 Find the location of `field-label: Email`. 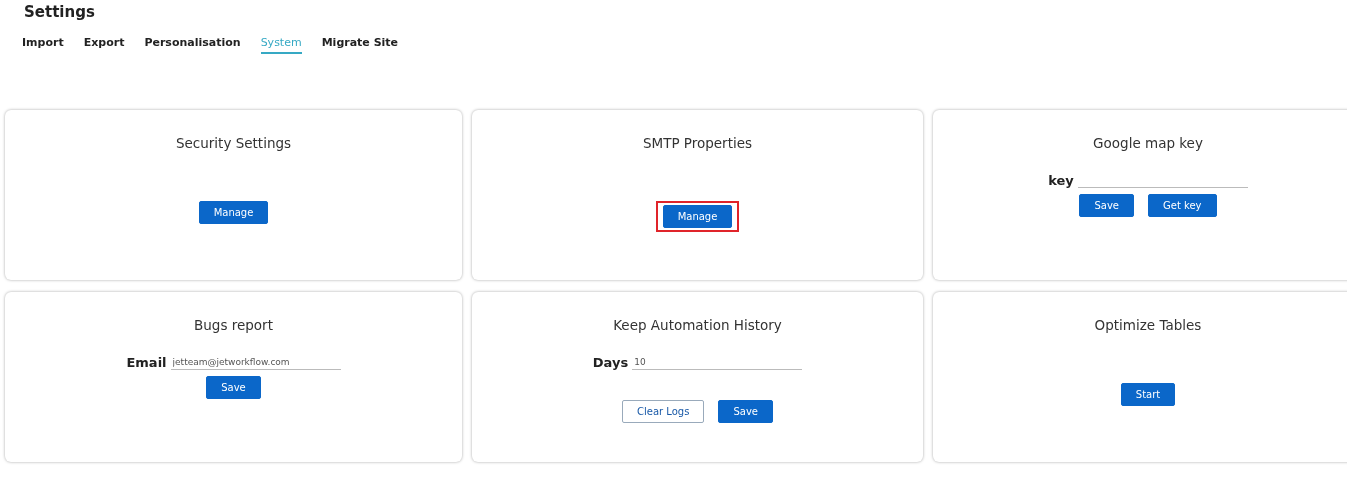

field-label: Email is located at coordinates (146, 362).